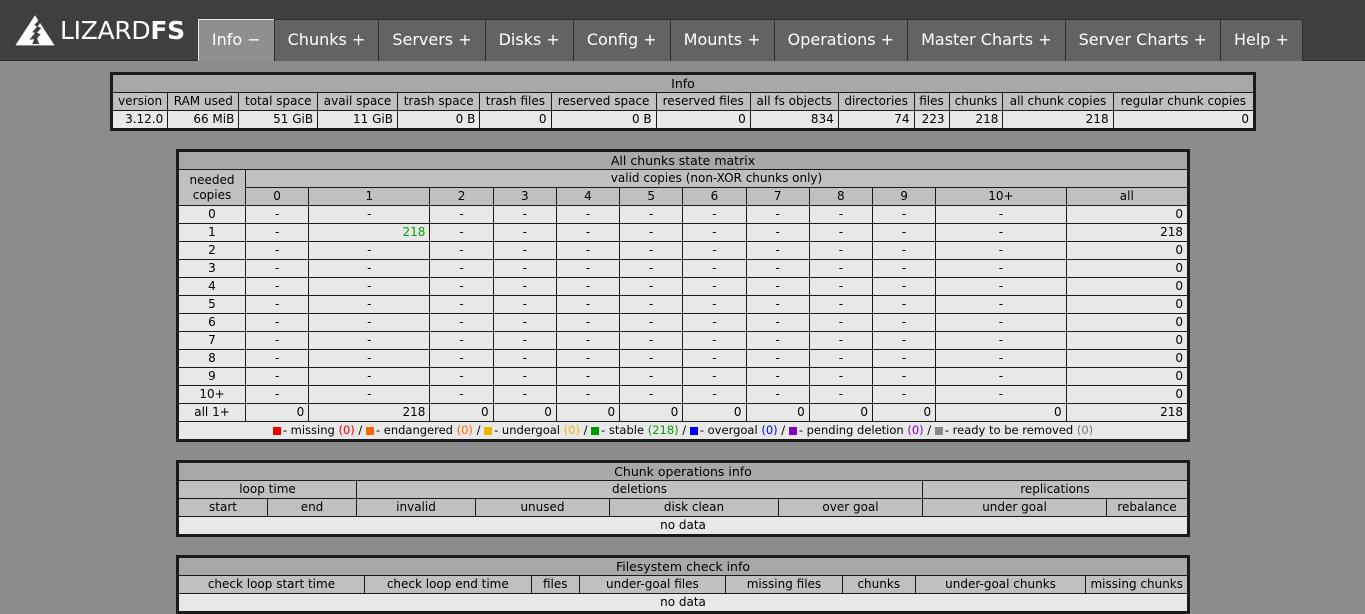  What do you see at coordinates (1010, 430) in the screenshot?
I see `legend-label: - ready to be removed` at bounding box center [1010, 430].